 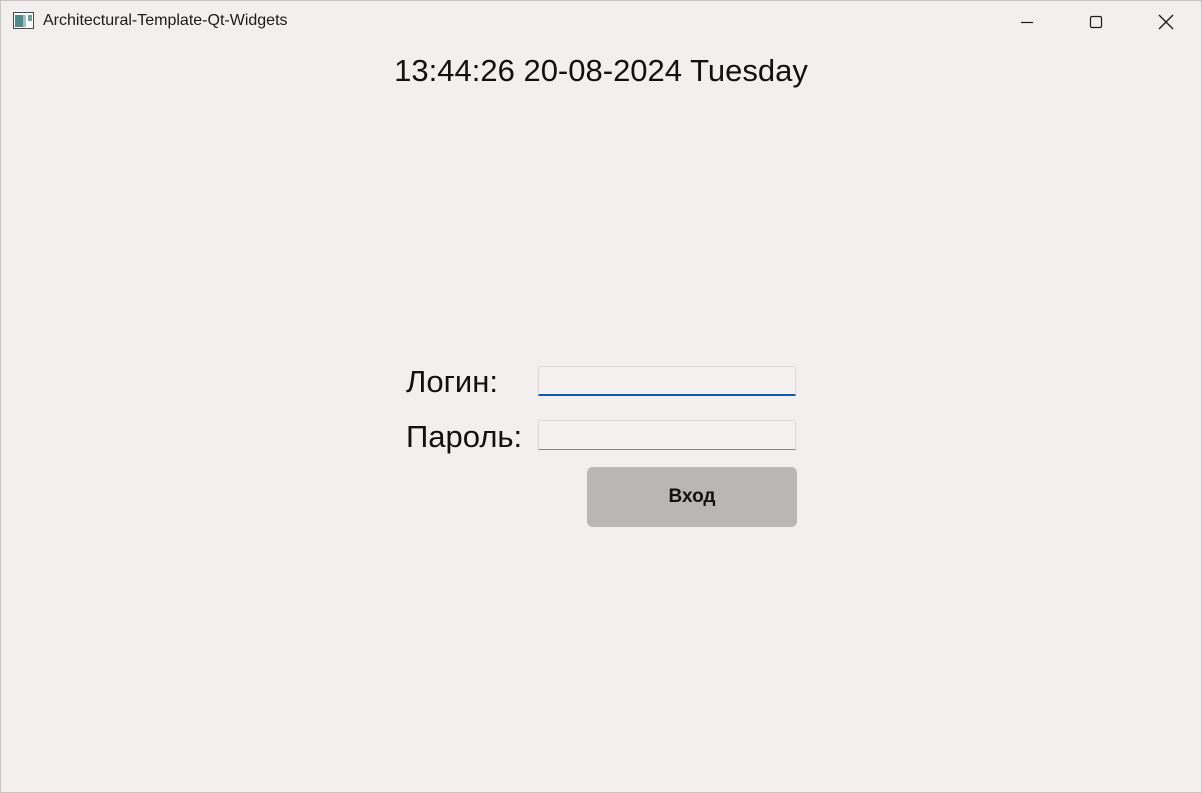 I want to click on maximize-icon, so click(x=1096, y=22).